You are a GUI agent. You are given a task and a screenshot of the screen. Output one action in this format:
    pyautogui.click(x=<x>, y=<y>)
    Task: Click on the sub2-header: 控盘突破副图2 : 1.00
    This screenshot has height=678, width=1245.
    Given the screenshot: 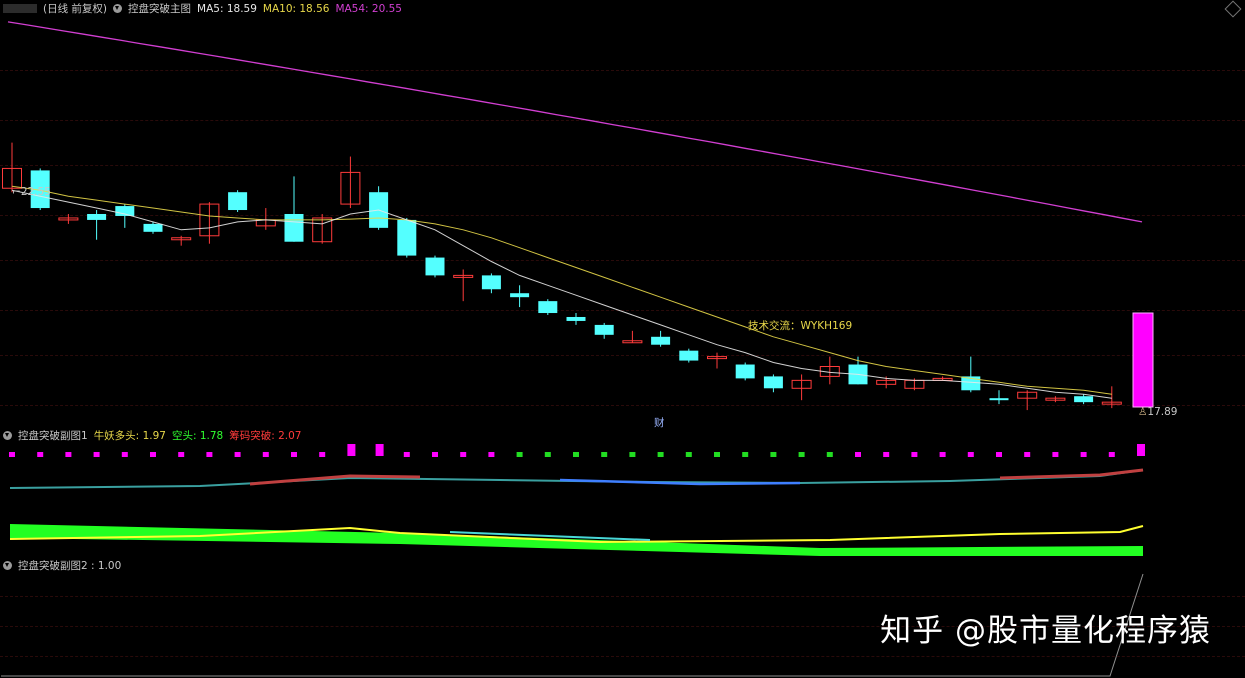 What is the action you would take?
    pyautogui.click(x=65, y=566)
    